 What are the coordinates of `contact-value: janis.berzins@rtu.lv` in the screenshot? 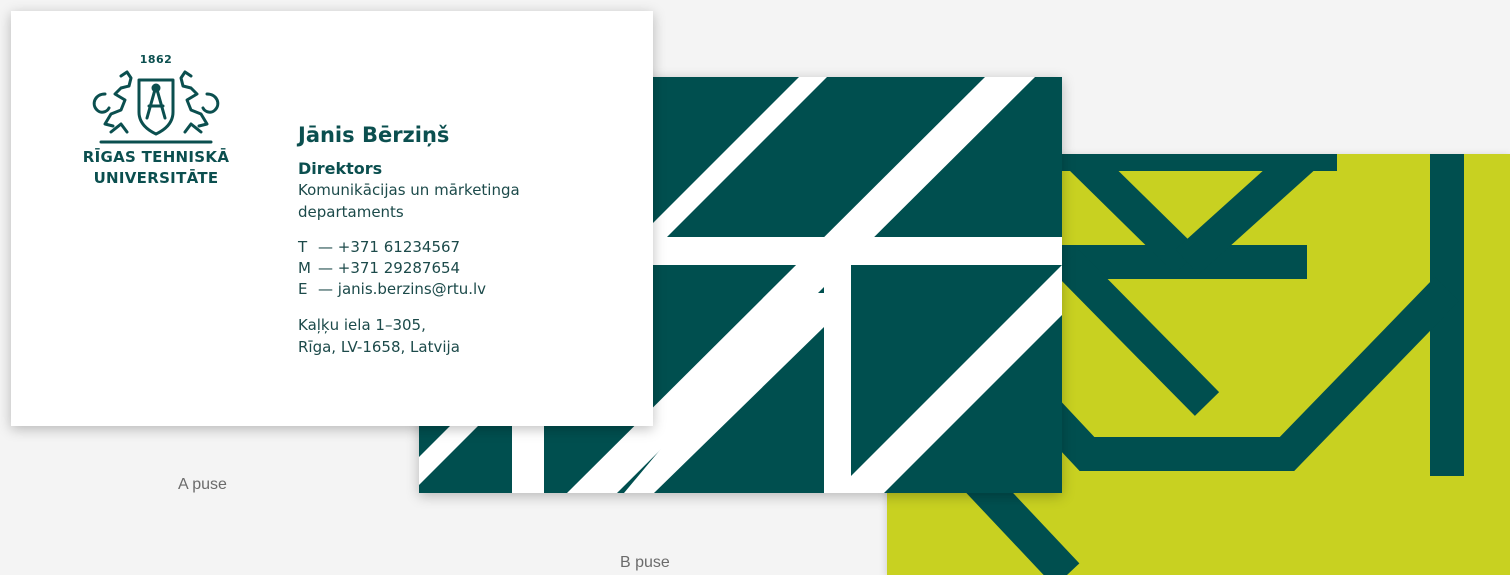 It's located at (412, 289).